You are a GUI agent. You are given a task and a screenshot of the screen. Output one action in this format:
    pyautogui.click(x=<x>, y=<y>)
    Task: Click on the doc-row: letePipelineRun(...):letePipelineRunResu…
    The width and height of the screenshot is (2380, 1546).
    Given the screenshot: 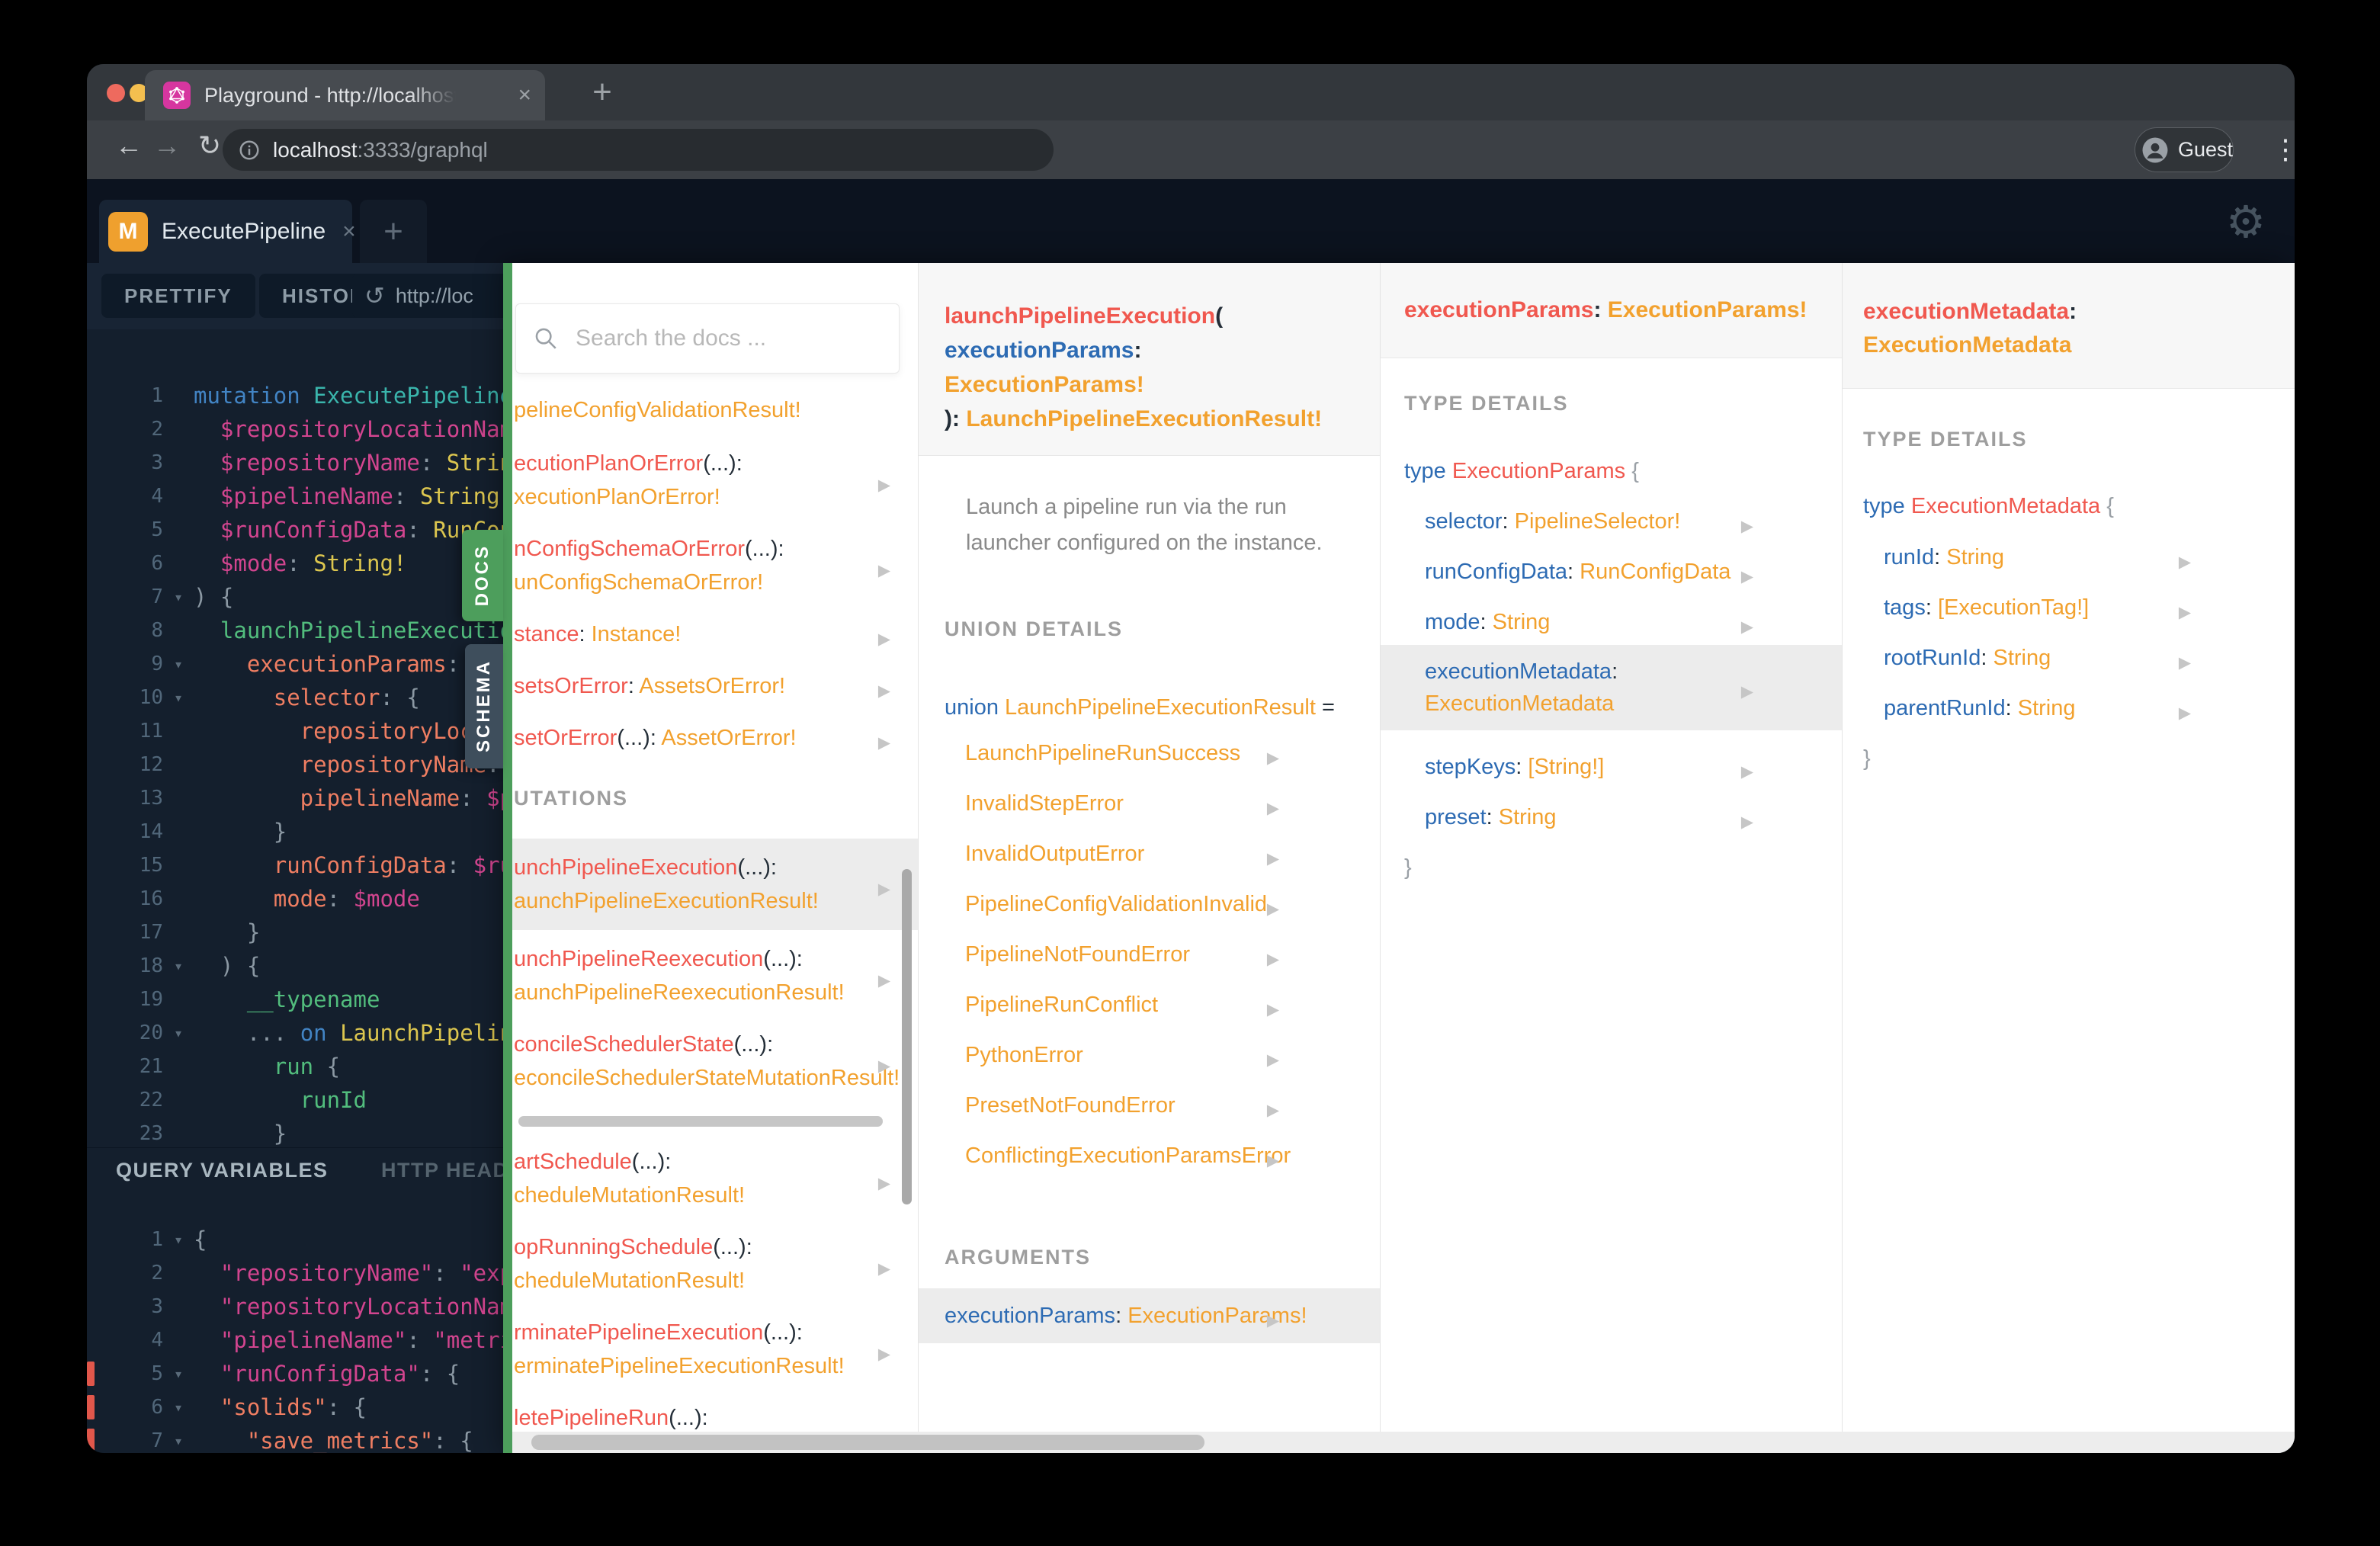 What is the action you would take?
    pyautogui.click(x=715, y=1416)
    